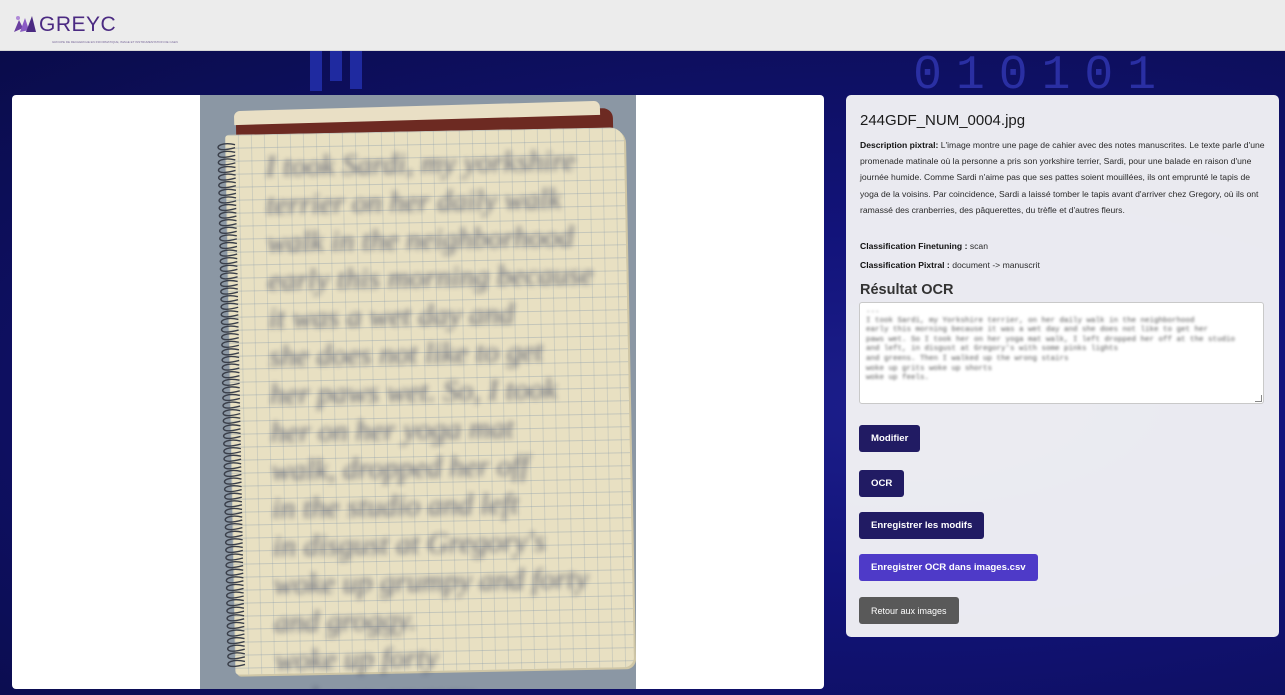  Describe the element at coordinates (943, 120) in the screenshot. I see `file-name: 244GDF_NUM_0004.jpg` at that location.